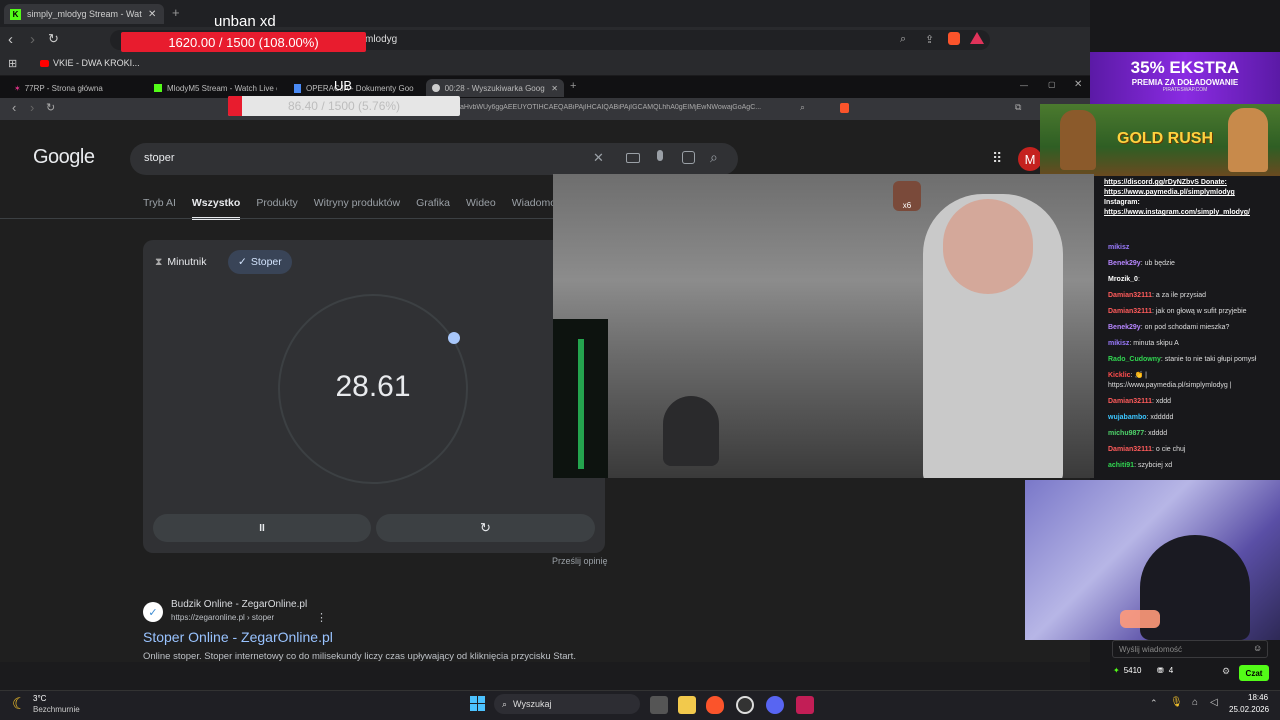 This screenshot has width=1280, height=720. Describe the element at coordinates (477, 703) in the screenshot. I see `start-icon` at that location.